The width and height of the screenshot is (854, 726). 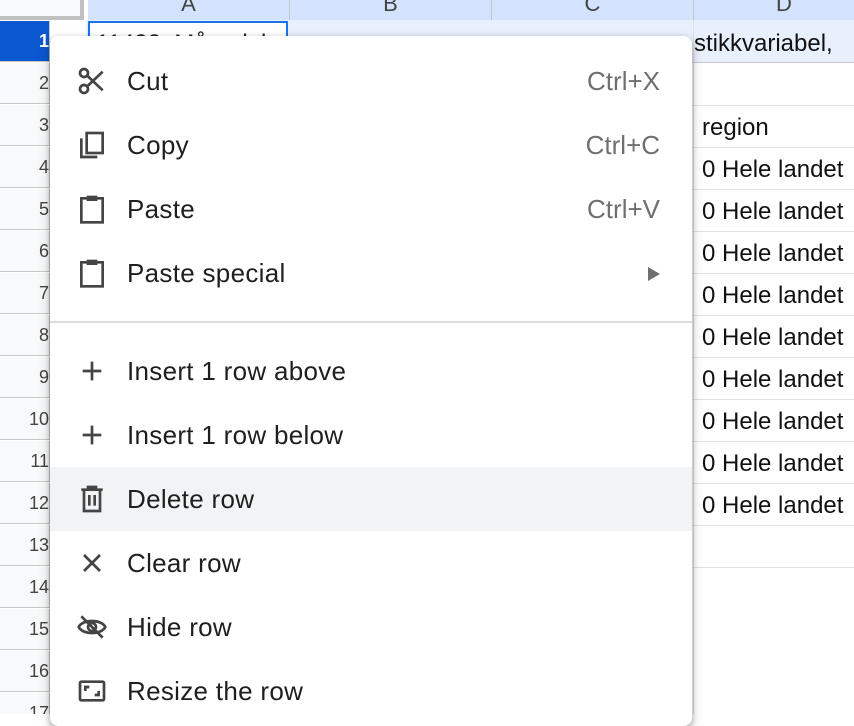 I want to click on column-header-b: B, so click(x=391, y=10).